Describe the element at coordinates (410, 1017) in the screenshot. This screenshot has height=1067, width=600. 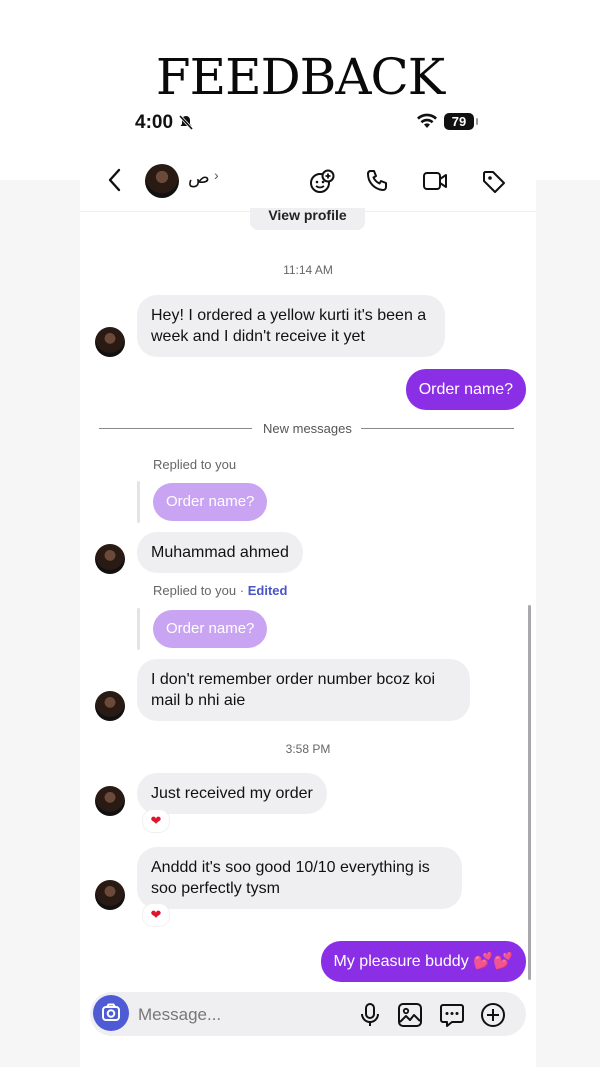
I see `gallery-icon` at that location.